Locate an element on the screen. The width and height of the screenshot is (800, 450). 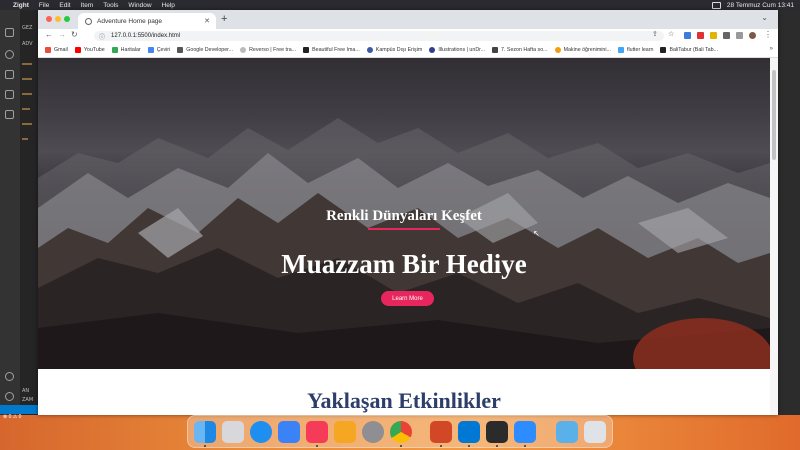
new-tab-button: + is located at coordinates (224, 19).